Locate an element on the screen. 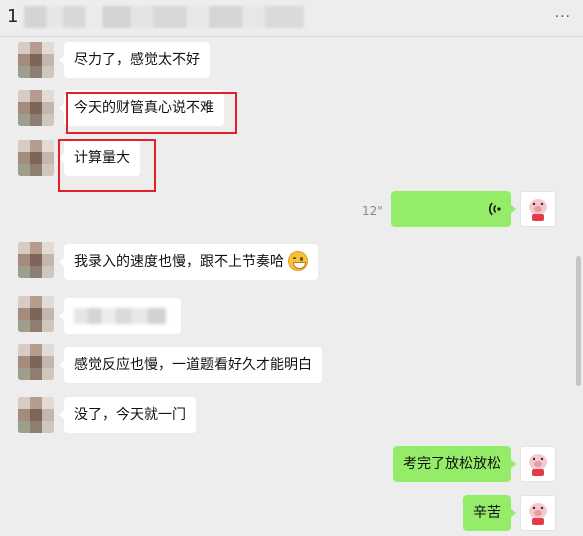  message-bubble: 感觉反应也慢，一道题看好久才能明白 is located at coordinates (190, 365).